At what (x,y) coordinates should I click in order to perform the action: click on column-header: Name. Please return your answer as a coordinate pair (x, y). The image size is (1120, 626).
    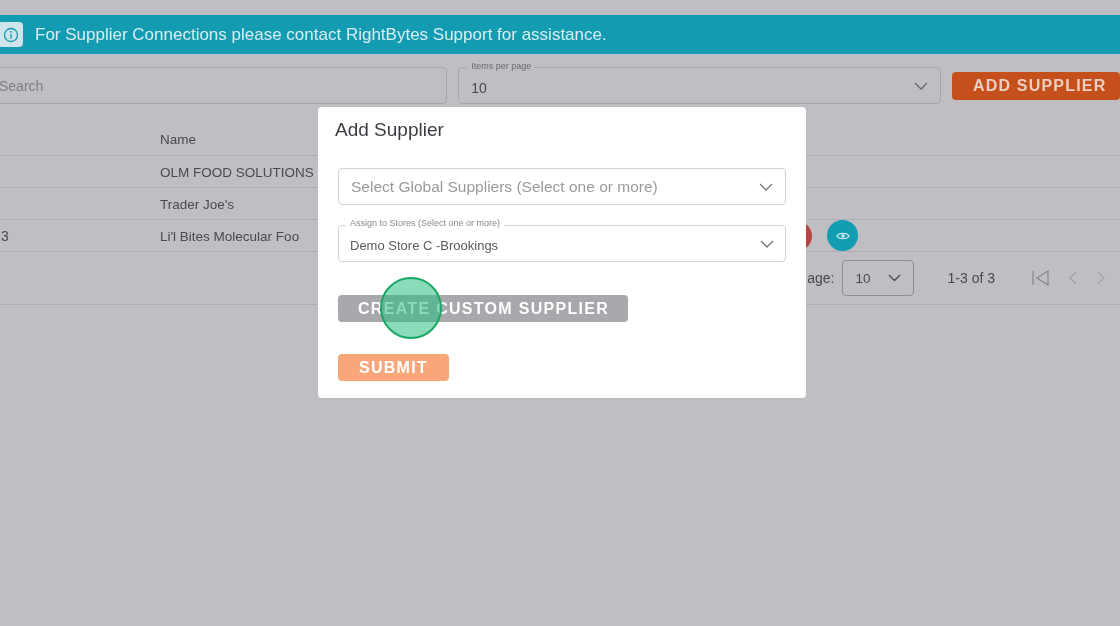
    Looking at the image, I should click on (178, 139).